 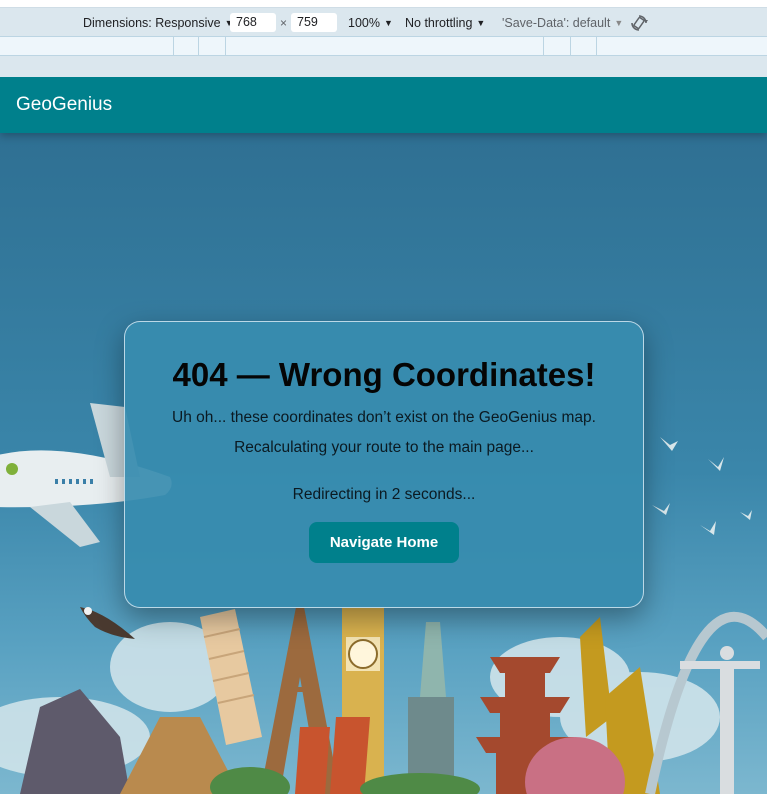 I want to click on statue-of-liberty, so click(x=431, y=708).